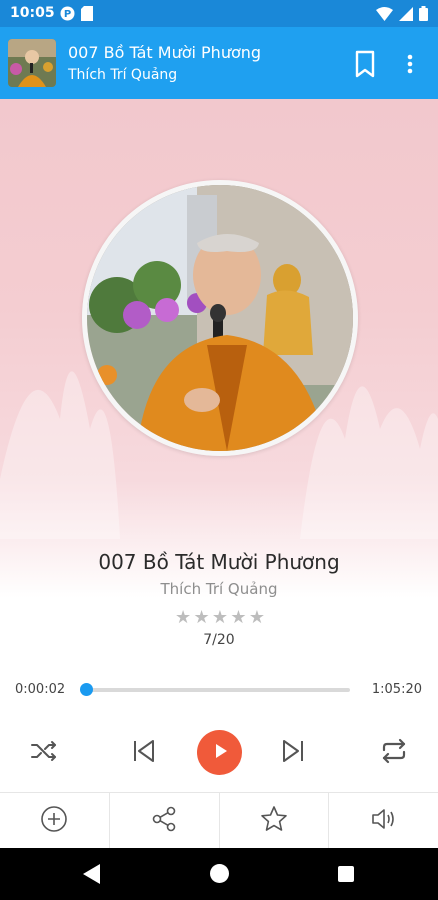  I want to click on add-circle-icon, so click(54, 821).